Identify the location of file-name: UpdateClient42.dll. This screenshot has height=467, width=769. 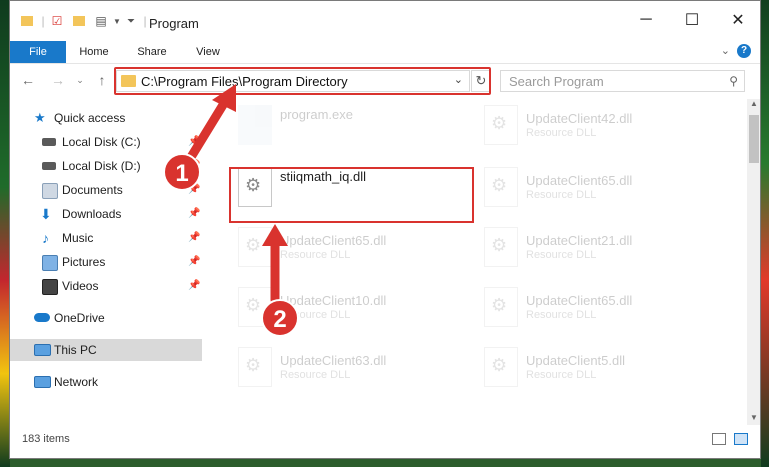
(579, 118).